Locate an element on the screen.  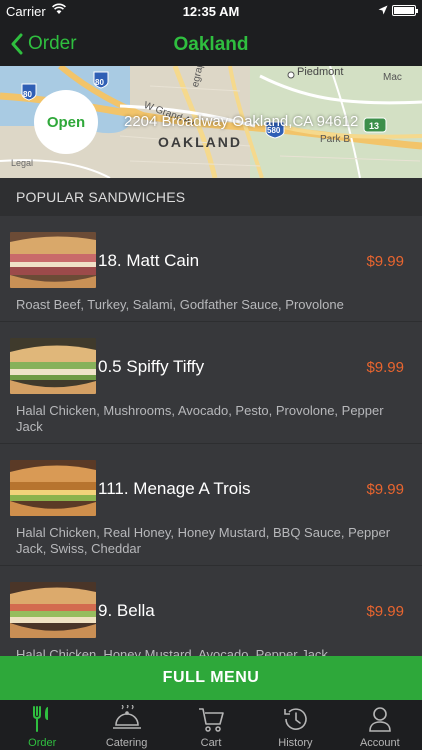
tab-label: Cart is located at coordinates (211, 743).